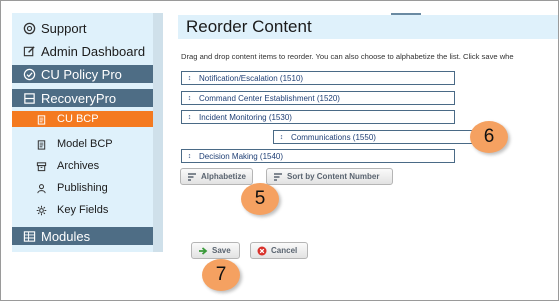  I want to click on check-circle-icon, so click(29, 74).